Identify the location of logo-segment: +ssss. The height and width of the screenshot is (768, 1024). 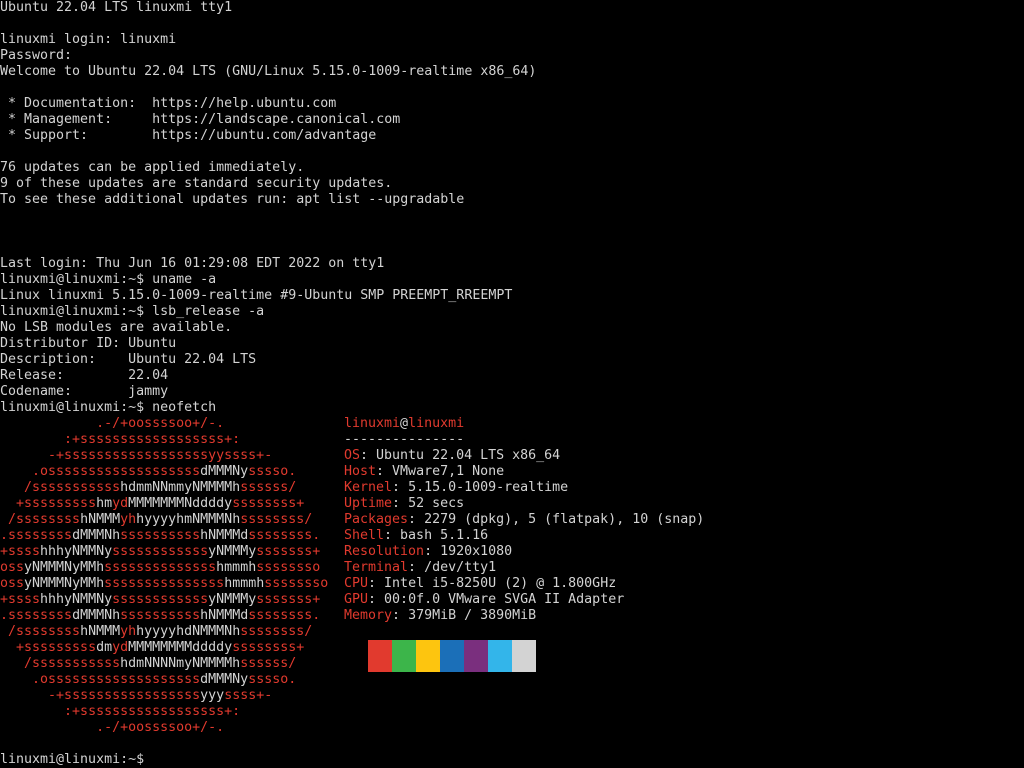
(20, 551).